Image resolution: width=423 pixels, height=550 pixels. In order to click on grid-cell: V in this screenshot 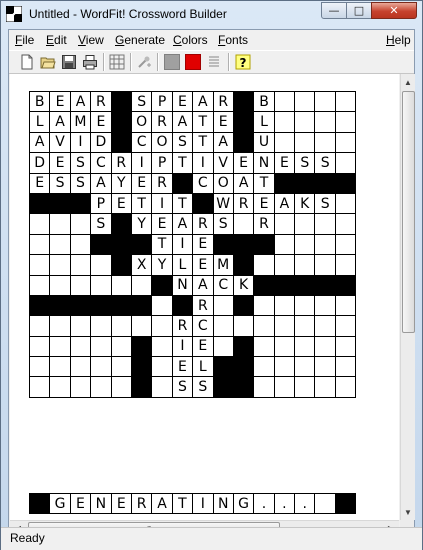, I will do `click(223, 163)`.